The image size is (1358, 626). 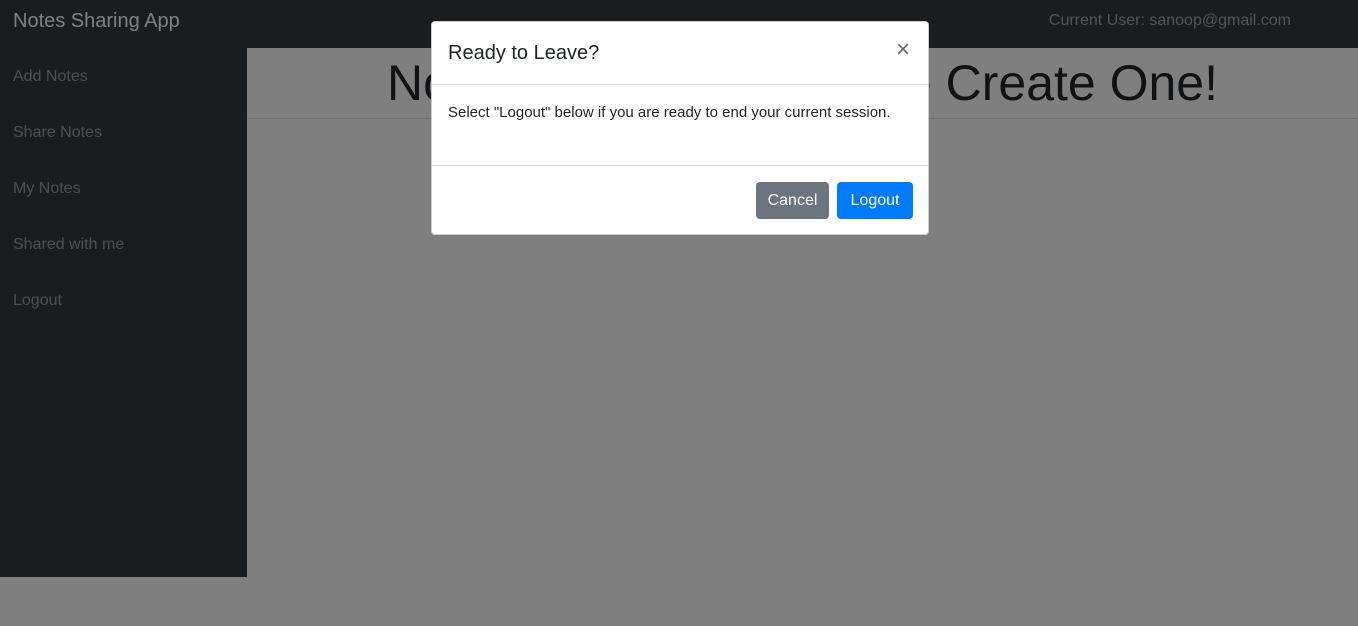 I want to click on modal-title: Ready to Leave?, so click(x=524, y=53).